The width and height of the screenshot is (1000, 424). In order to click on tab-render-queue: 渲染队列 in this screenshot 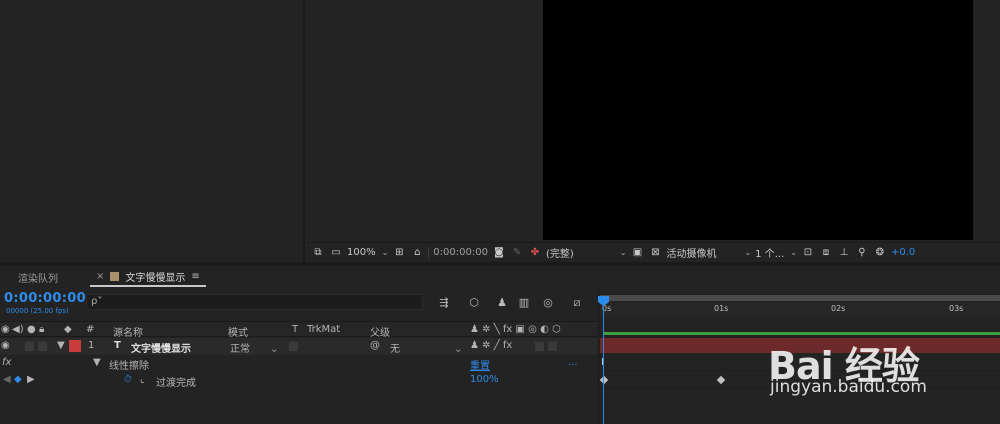, I will do `click(45, 277)`.